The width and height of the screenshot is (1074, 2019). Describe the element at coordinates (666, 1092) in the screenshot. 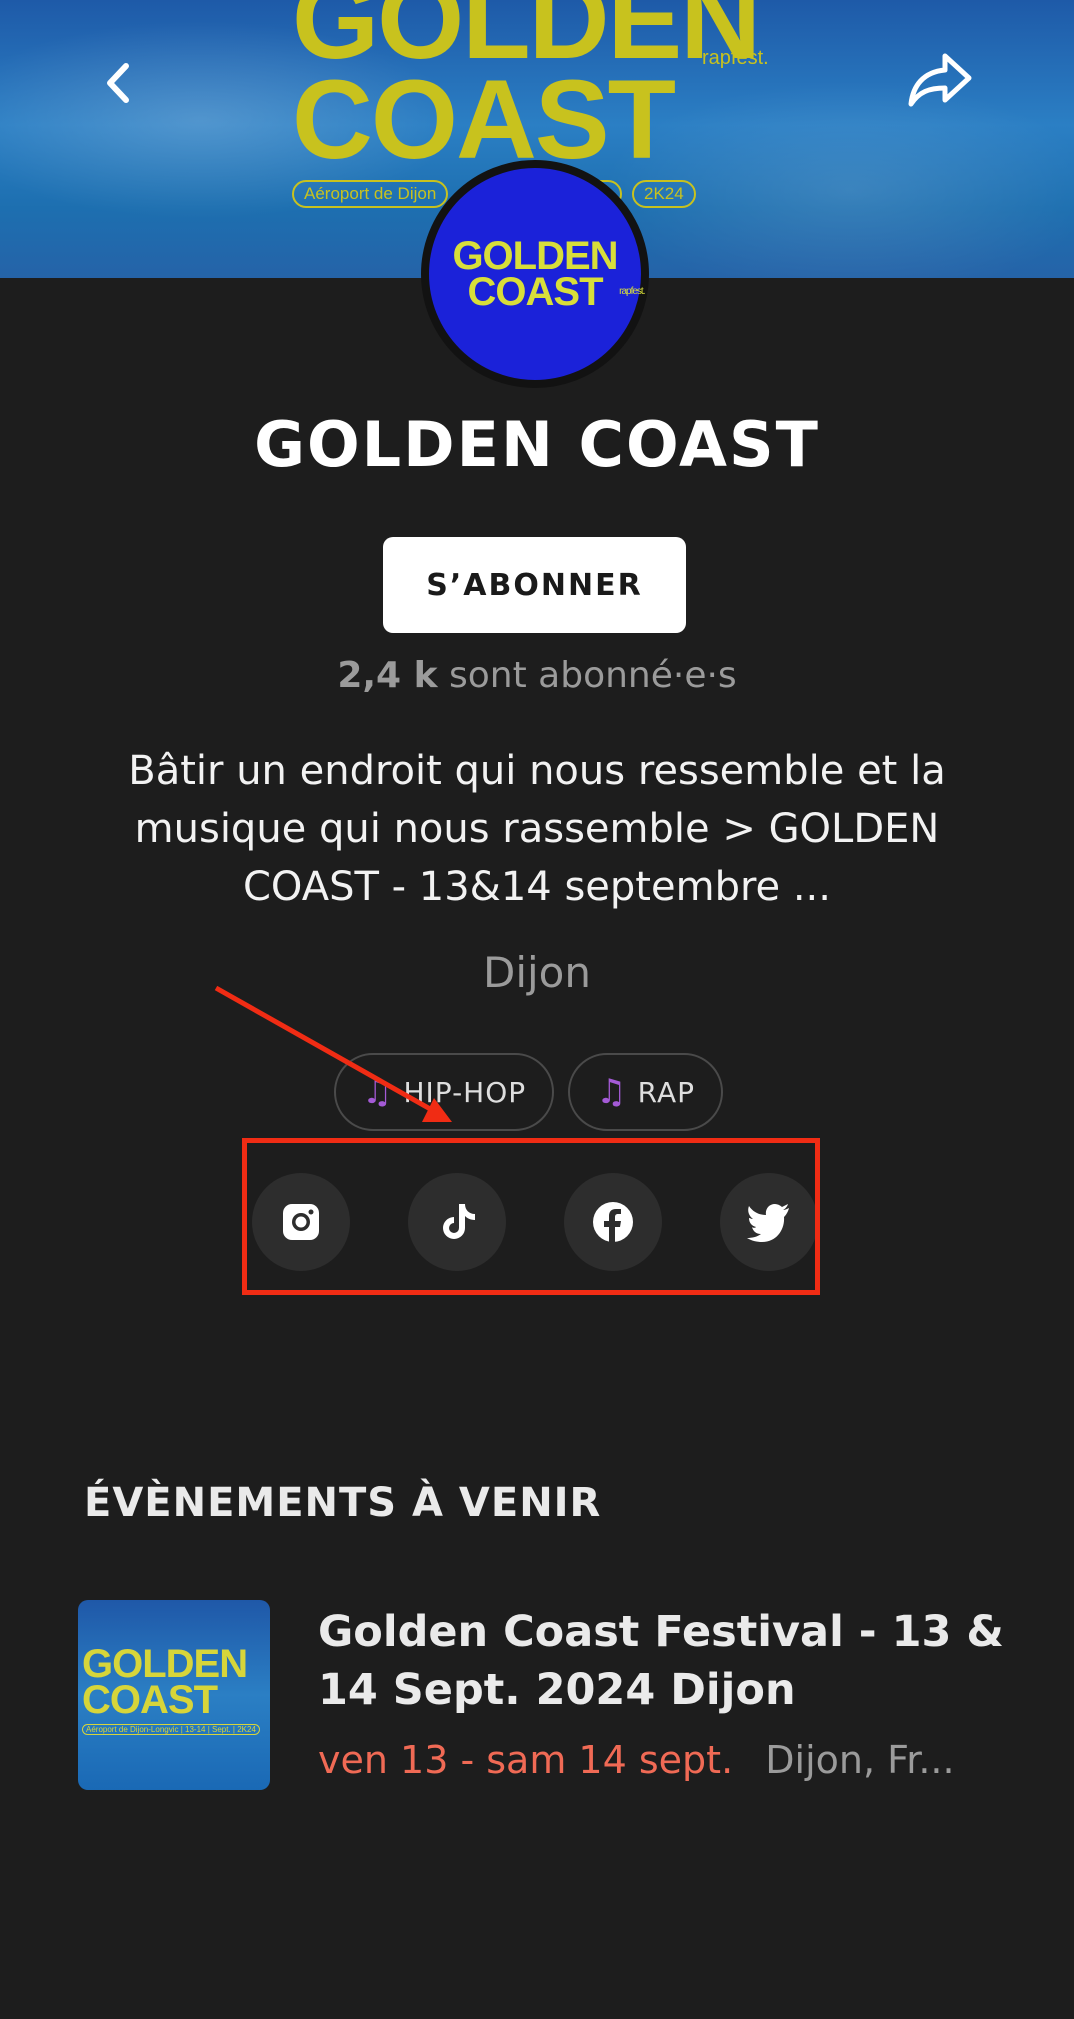

I see `tag-label: RAP` at that location.